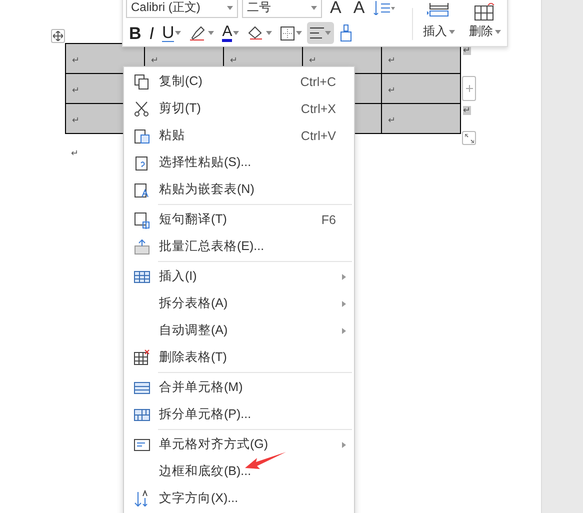 The height and width of the screenshot is (513, 583). What do you see at coordinates (383, 7) in the screenshot?
I see `line-spacing-icon` at bounding box center [383, 7].